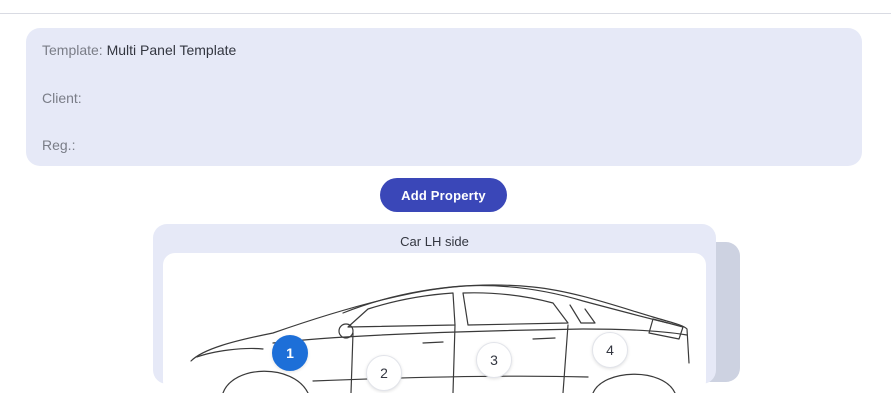 This screenshot has width=891, height=393. What do you see at coordinates (445, 13) in the screenshot?
I see `top-divider` at bounding box center [445, 13].